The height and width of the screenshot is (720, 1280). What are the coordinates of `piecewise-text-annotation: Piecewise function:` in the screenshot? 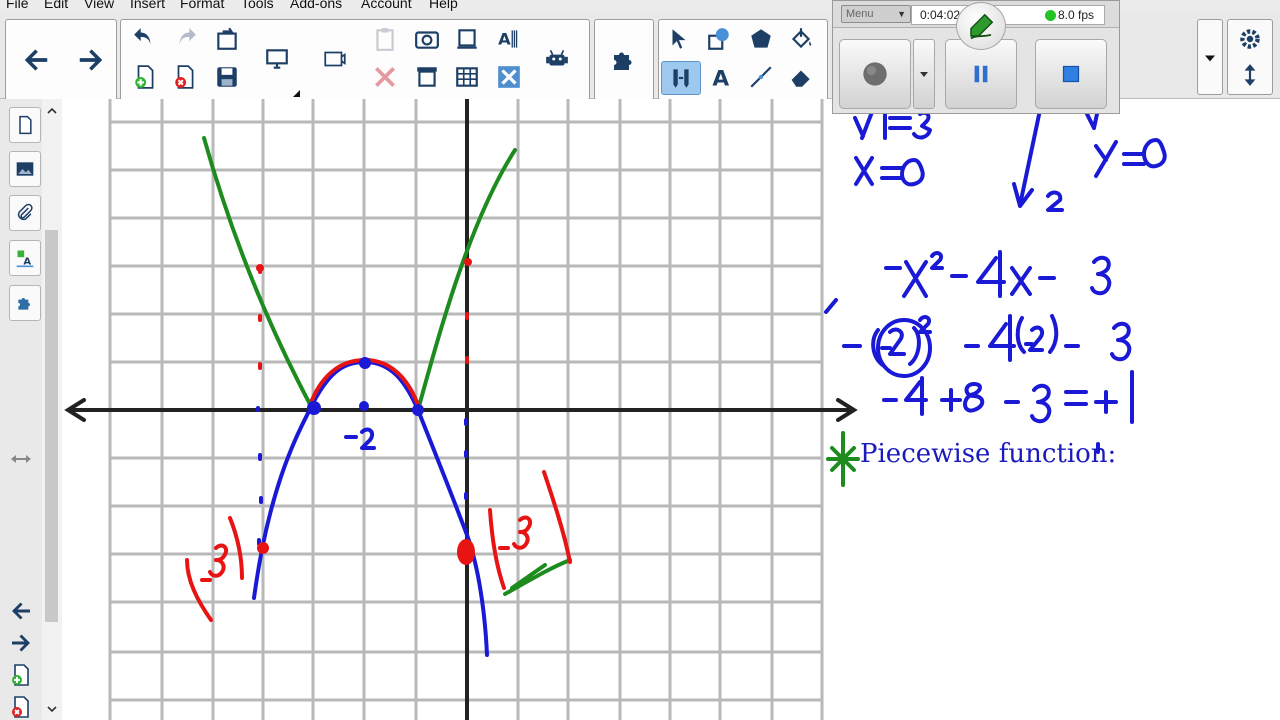 It's located at (988, 454).